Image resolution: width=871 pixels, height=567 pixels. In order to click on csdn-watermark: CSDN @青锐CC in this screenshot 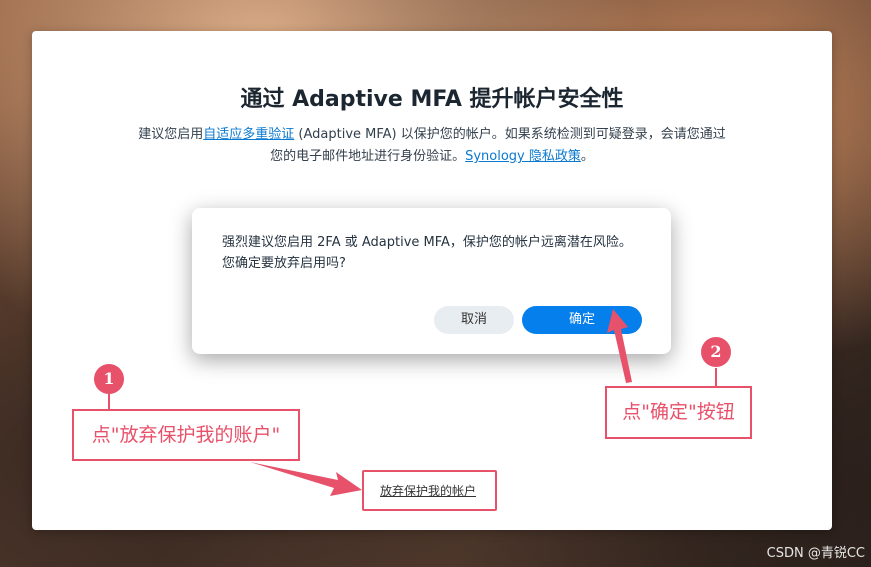, I will do `click(815, 553)`.